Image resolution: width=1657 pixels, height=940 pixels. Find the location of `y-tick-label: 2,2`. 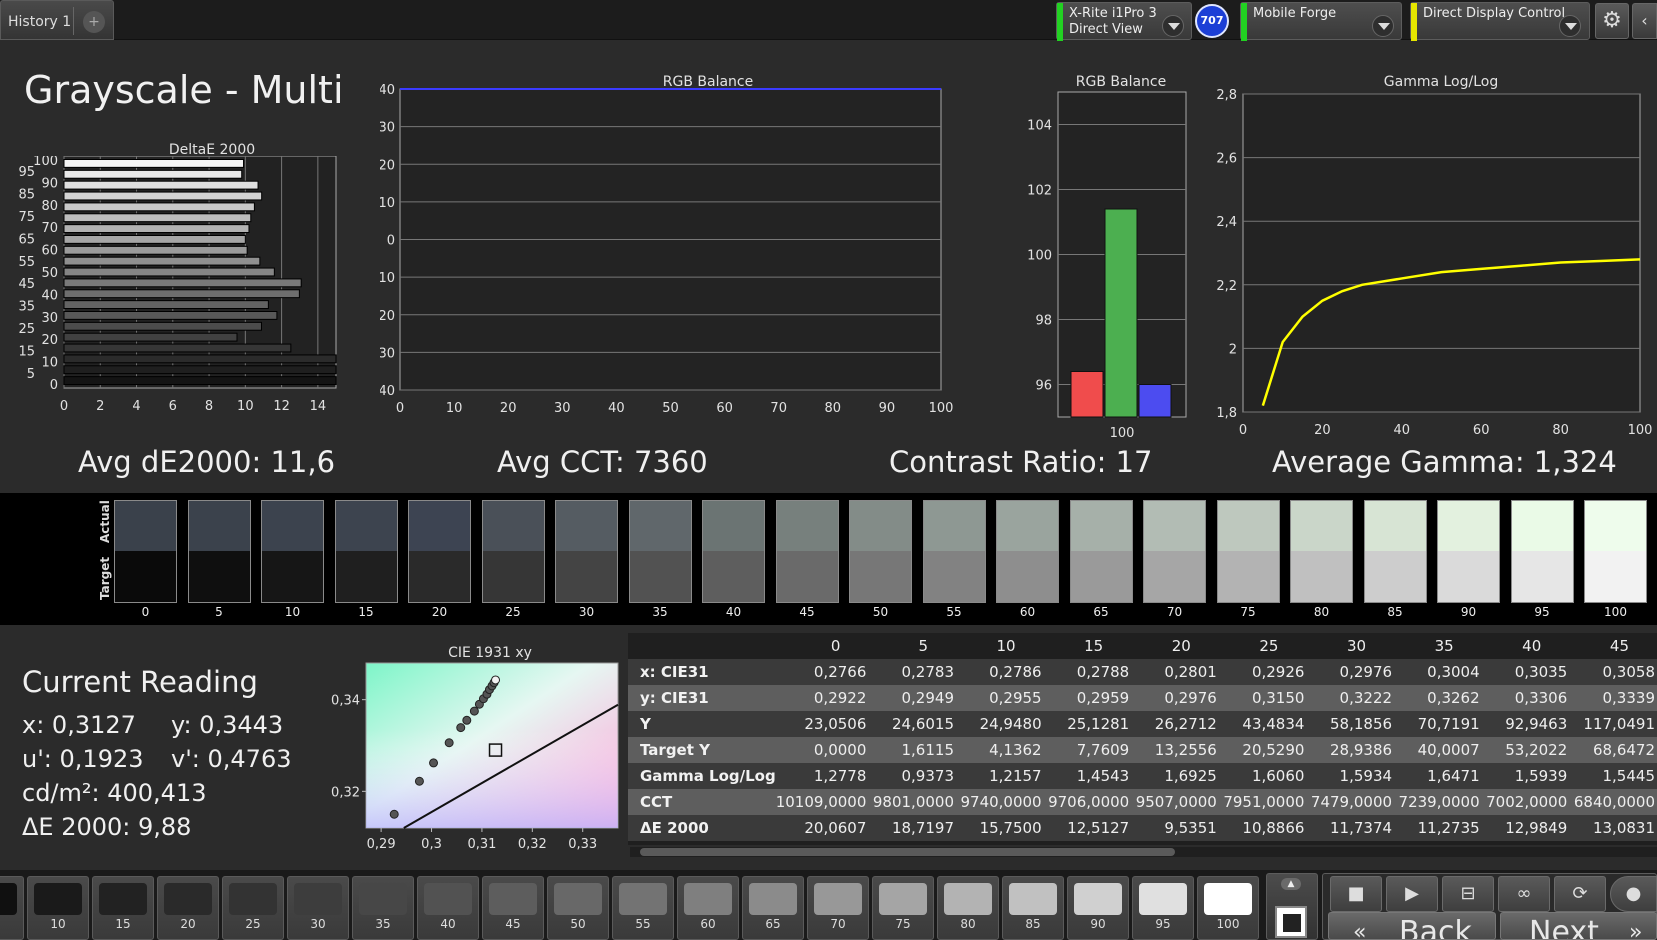

y-tick-label: 2,2 is located at coordinates (1226, 286).